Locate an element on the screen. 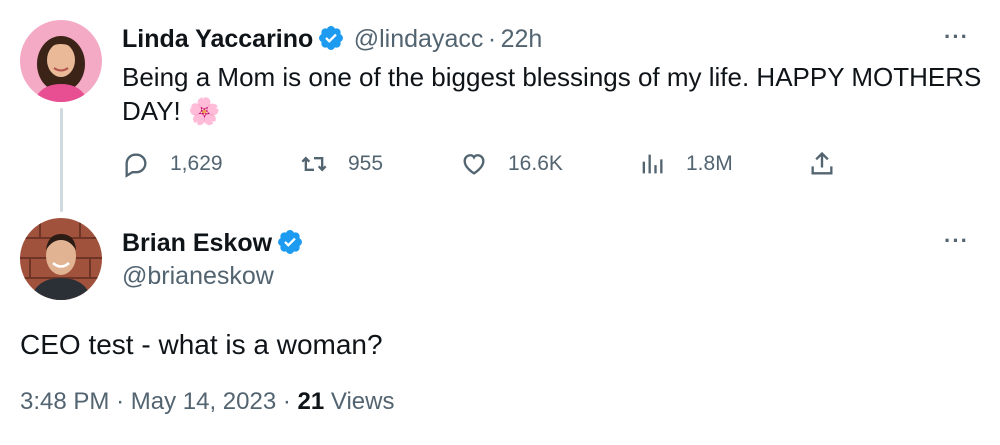 The width and height of the screenshot is (1000, 445). retweet-icon is located at coordinates (314, 164).